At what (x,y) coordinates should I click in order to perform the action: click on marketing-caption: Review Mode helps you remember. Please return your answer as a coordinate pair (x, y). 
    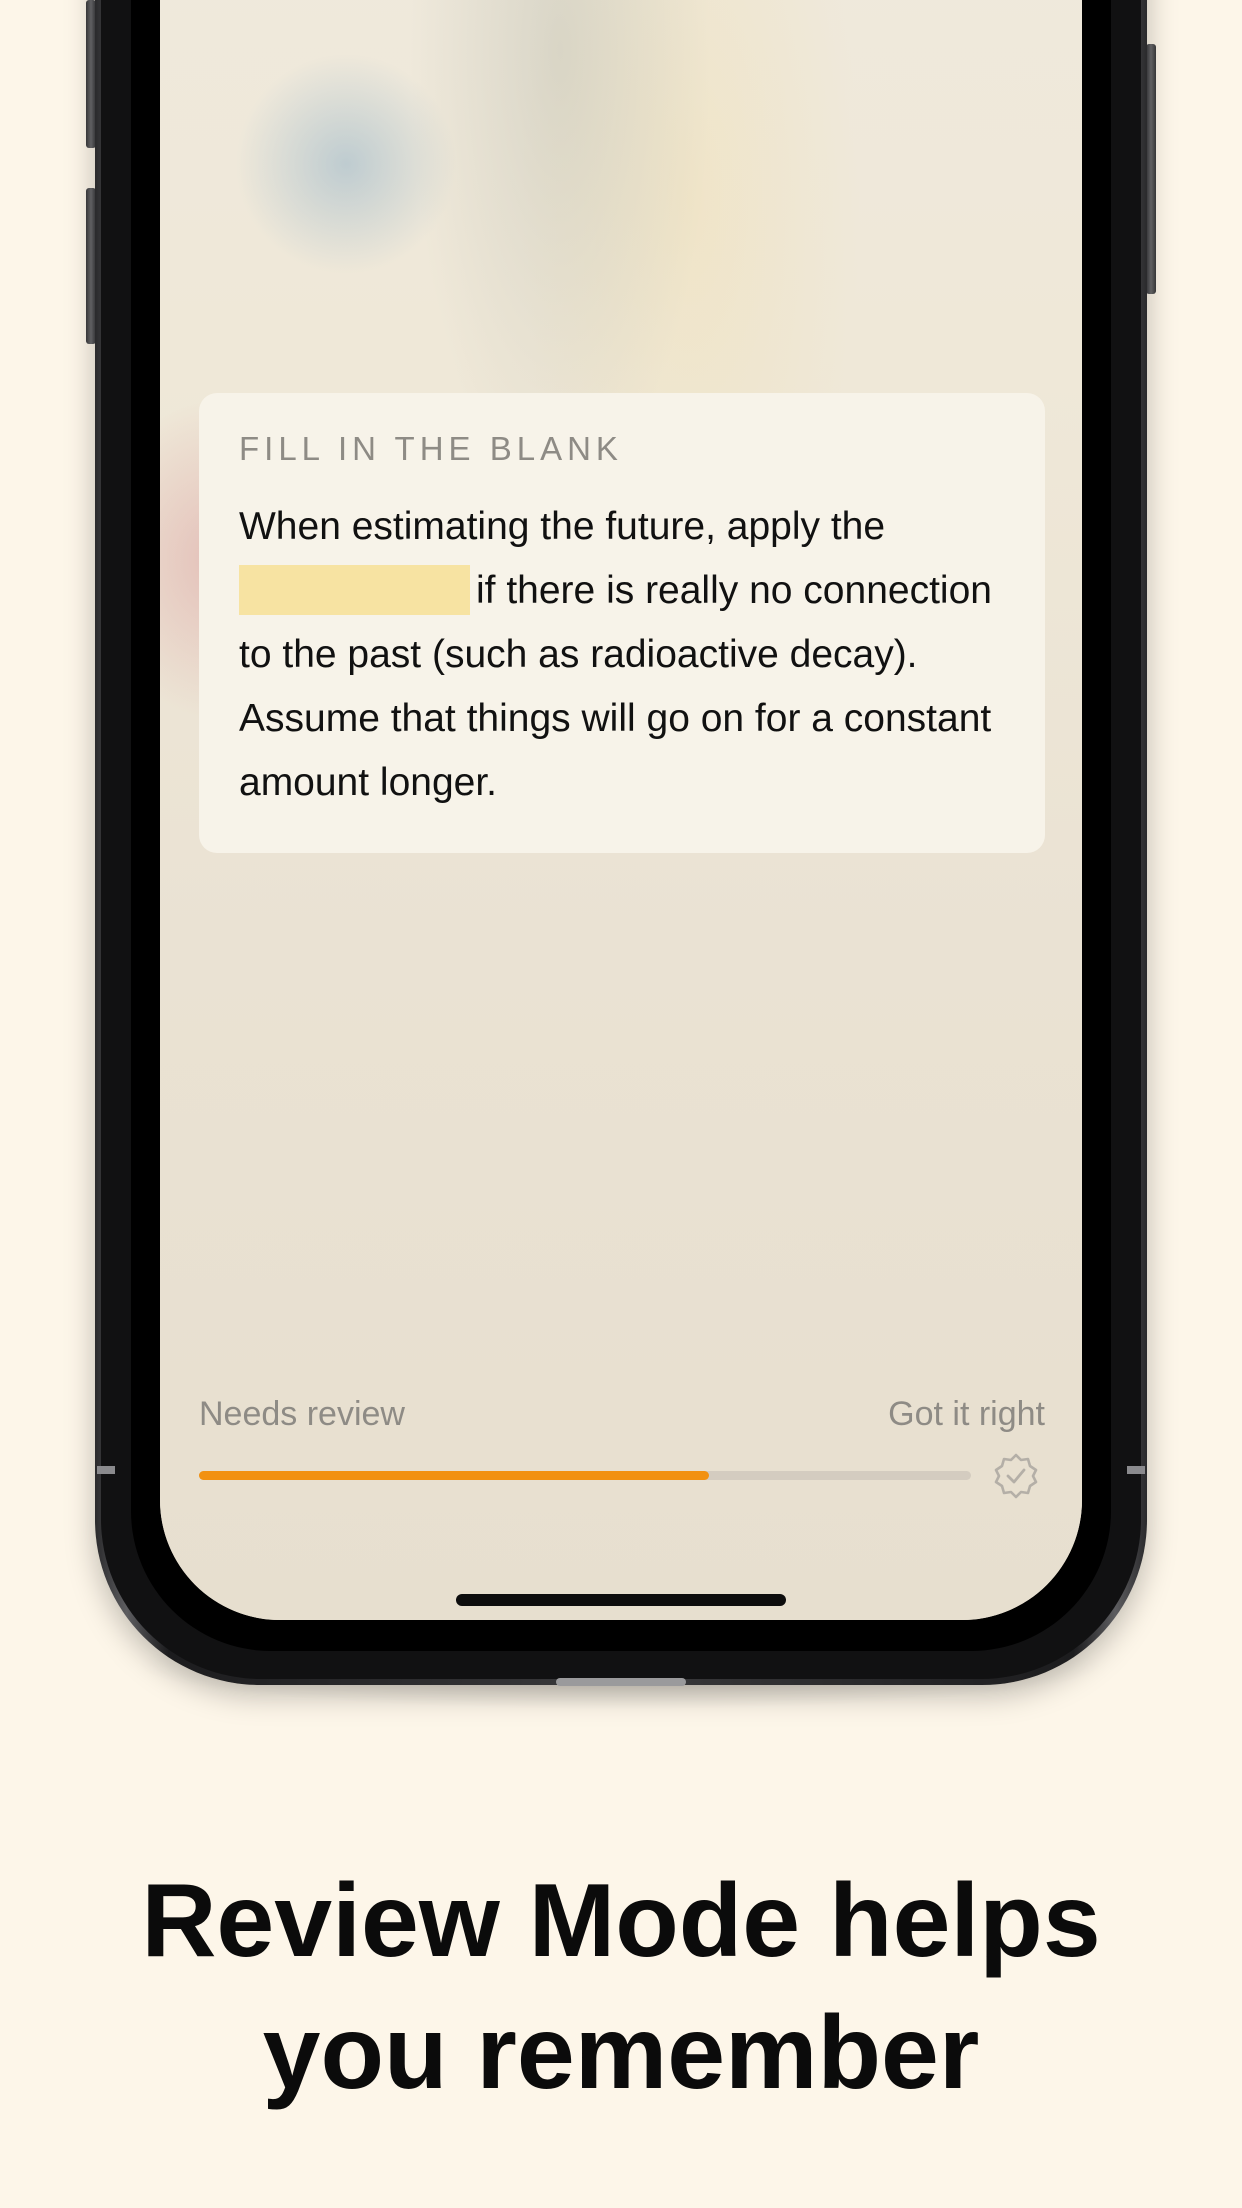
    Looking at the image, I should click on (621, 1987).